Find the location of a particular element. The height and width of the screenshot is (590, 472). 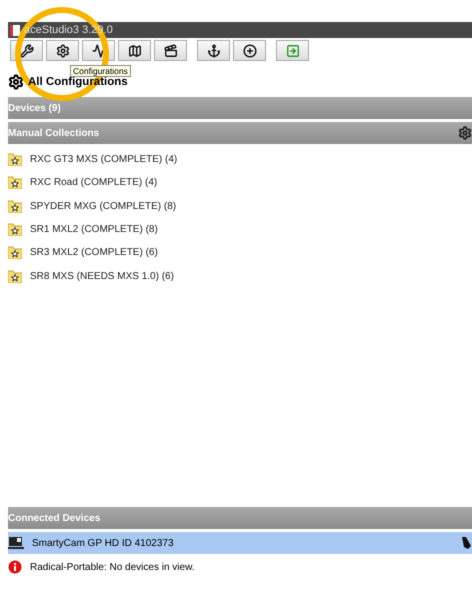

chart-icon is located at coordinates (99, 51).